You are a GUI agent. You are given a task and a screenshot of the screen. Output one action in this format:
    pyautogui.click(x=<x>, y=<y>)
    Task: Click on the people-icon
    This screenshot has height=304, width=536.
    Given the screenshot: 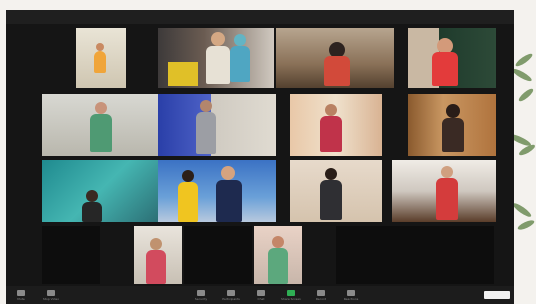 What is the action you would take?
    pyautogui.click(x=231, y=292)
    